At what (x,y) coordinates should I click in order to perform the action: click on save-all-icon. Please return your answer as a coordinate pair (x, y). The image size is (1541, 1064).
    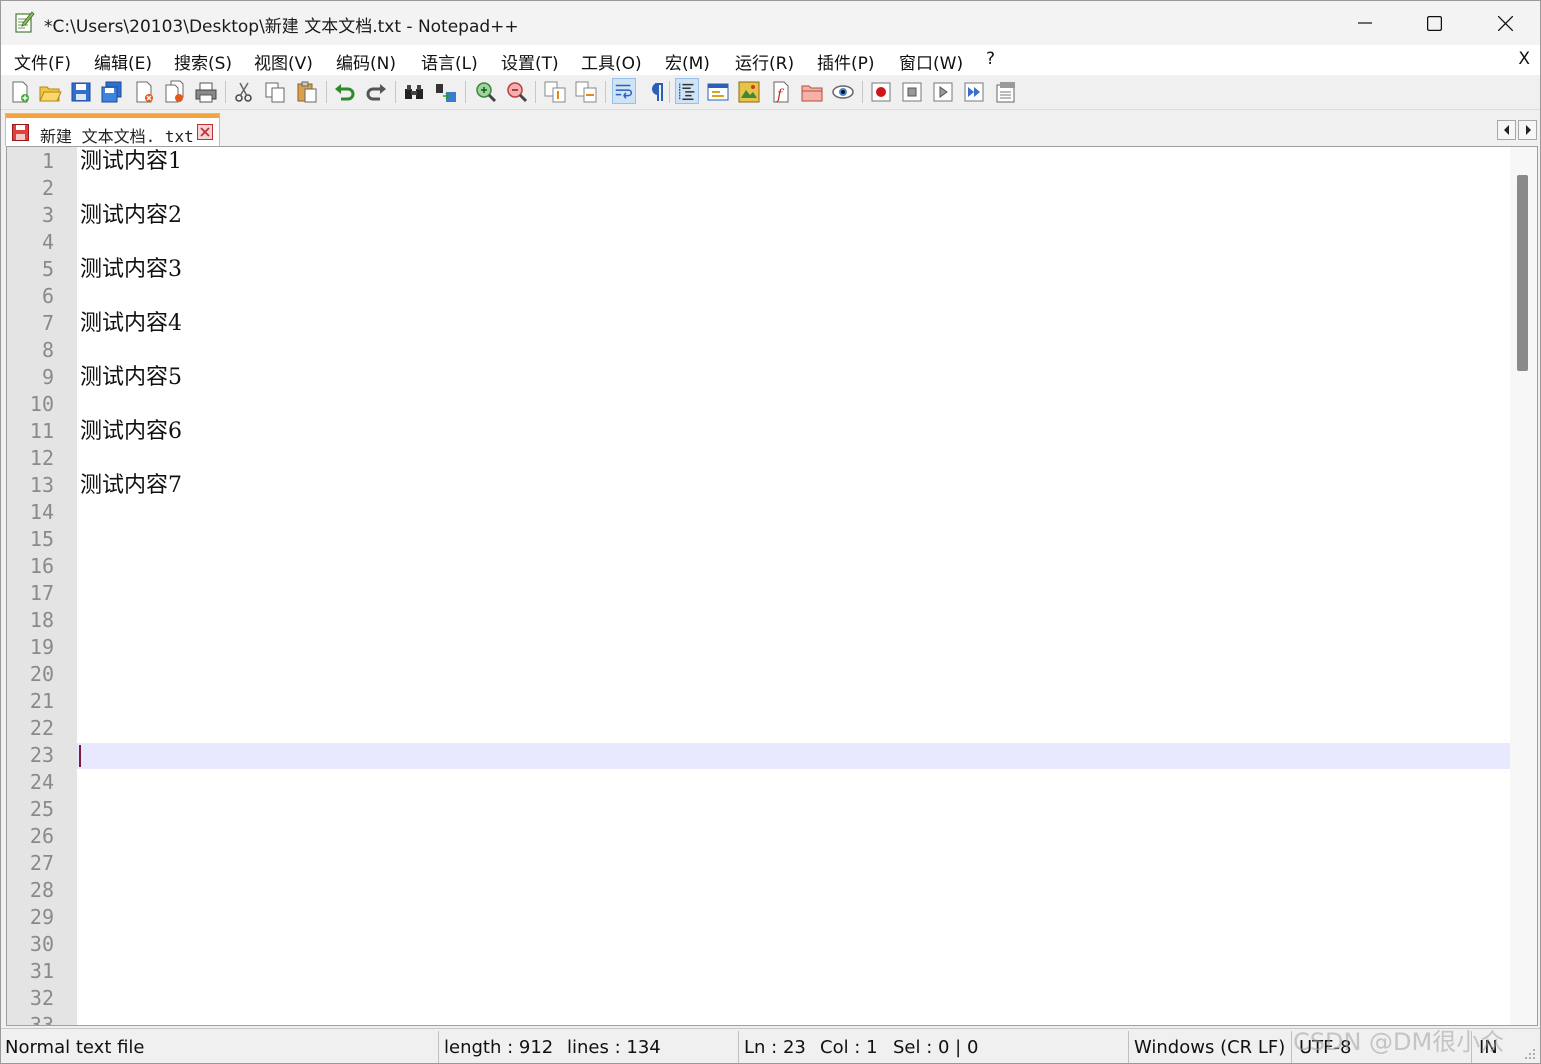
    Looking at the image, I should click on (112, 92).